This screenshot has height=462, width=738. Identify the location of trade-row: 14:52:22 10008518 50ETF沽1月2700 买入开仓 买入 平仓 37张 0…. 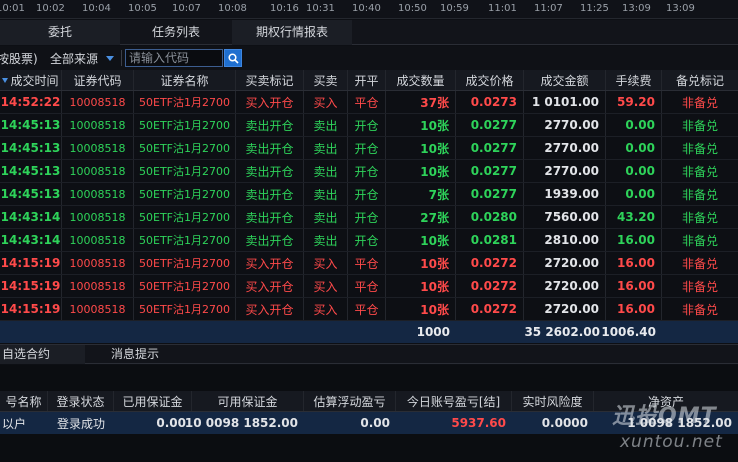
(369, 102).